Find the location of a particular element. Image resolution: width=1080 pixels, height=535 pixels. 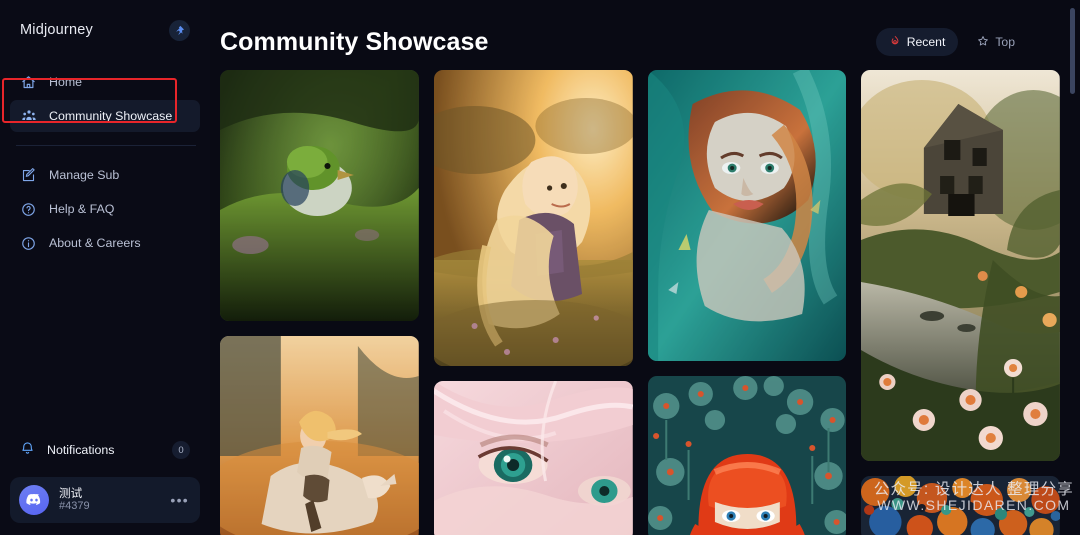

edit-square-icon is located at coordinates (28, 175).